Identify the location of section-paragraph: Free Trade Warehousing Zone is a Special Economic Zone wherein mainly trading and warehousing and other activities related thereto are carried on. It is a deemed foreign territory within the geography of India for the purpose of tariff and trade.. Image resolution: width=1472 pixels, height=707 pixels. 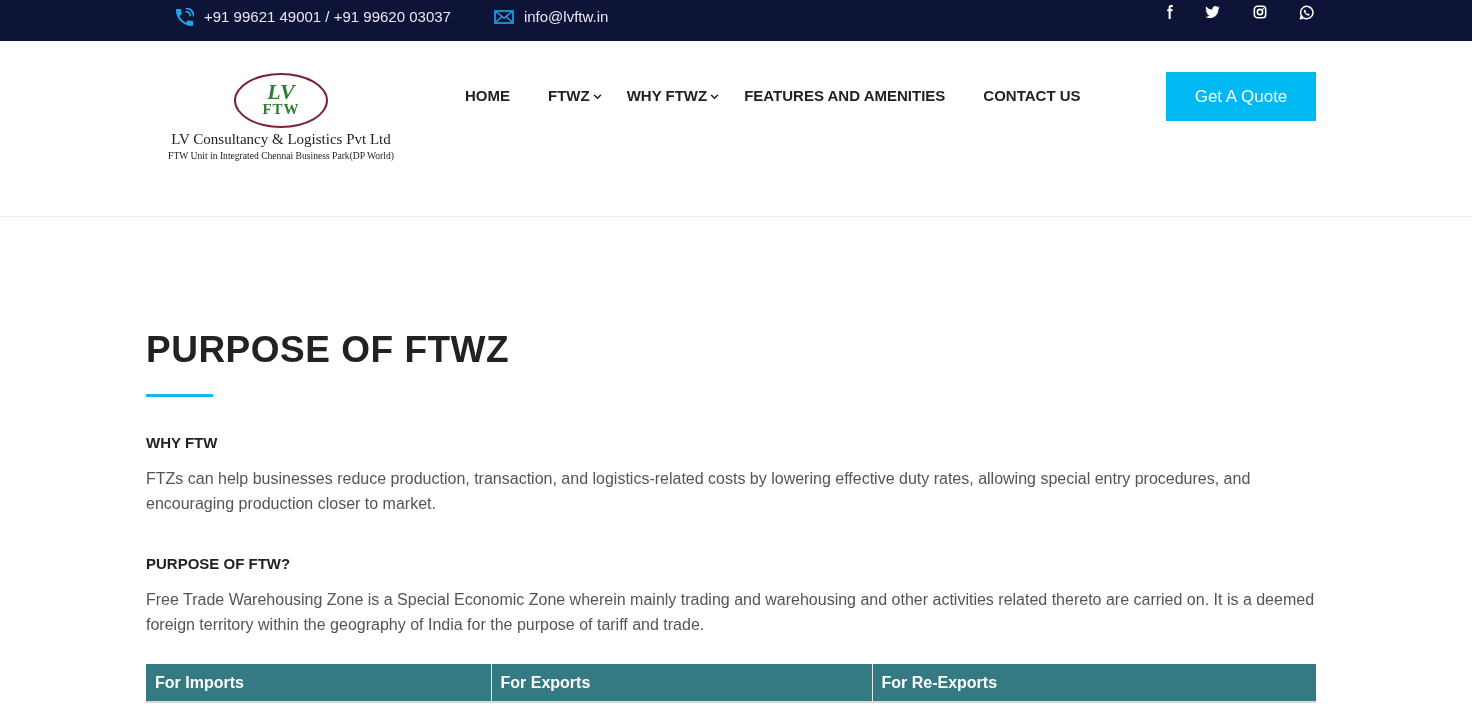
(731, 612).